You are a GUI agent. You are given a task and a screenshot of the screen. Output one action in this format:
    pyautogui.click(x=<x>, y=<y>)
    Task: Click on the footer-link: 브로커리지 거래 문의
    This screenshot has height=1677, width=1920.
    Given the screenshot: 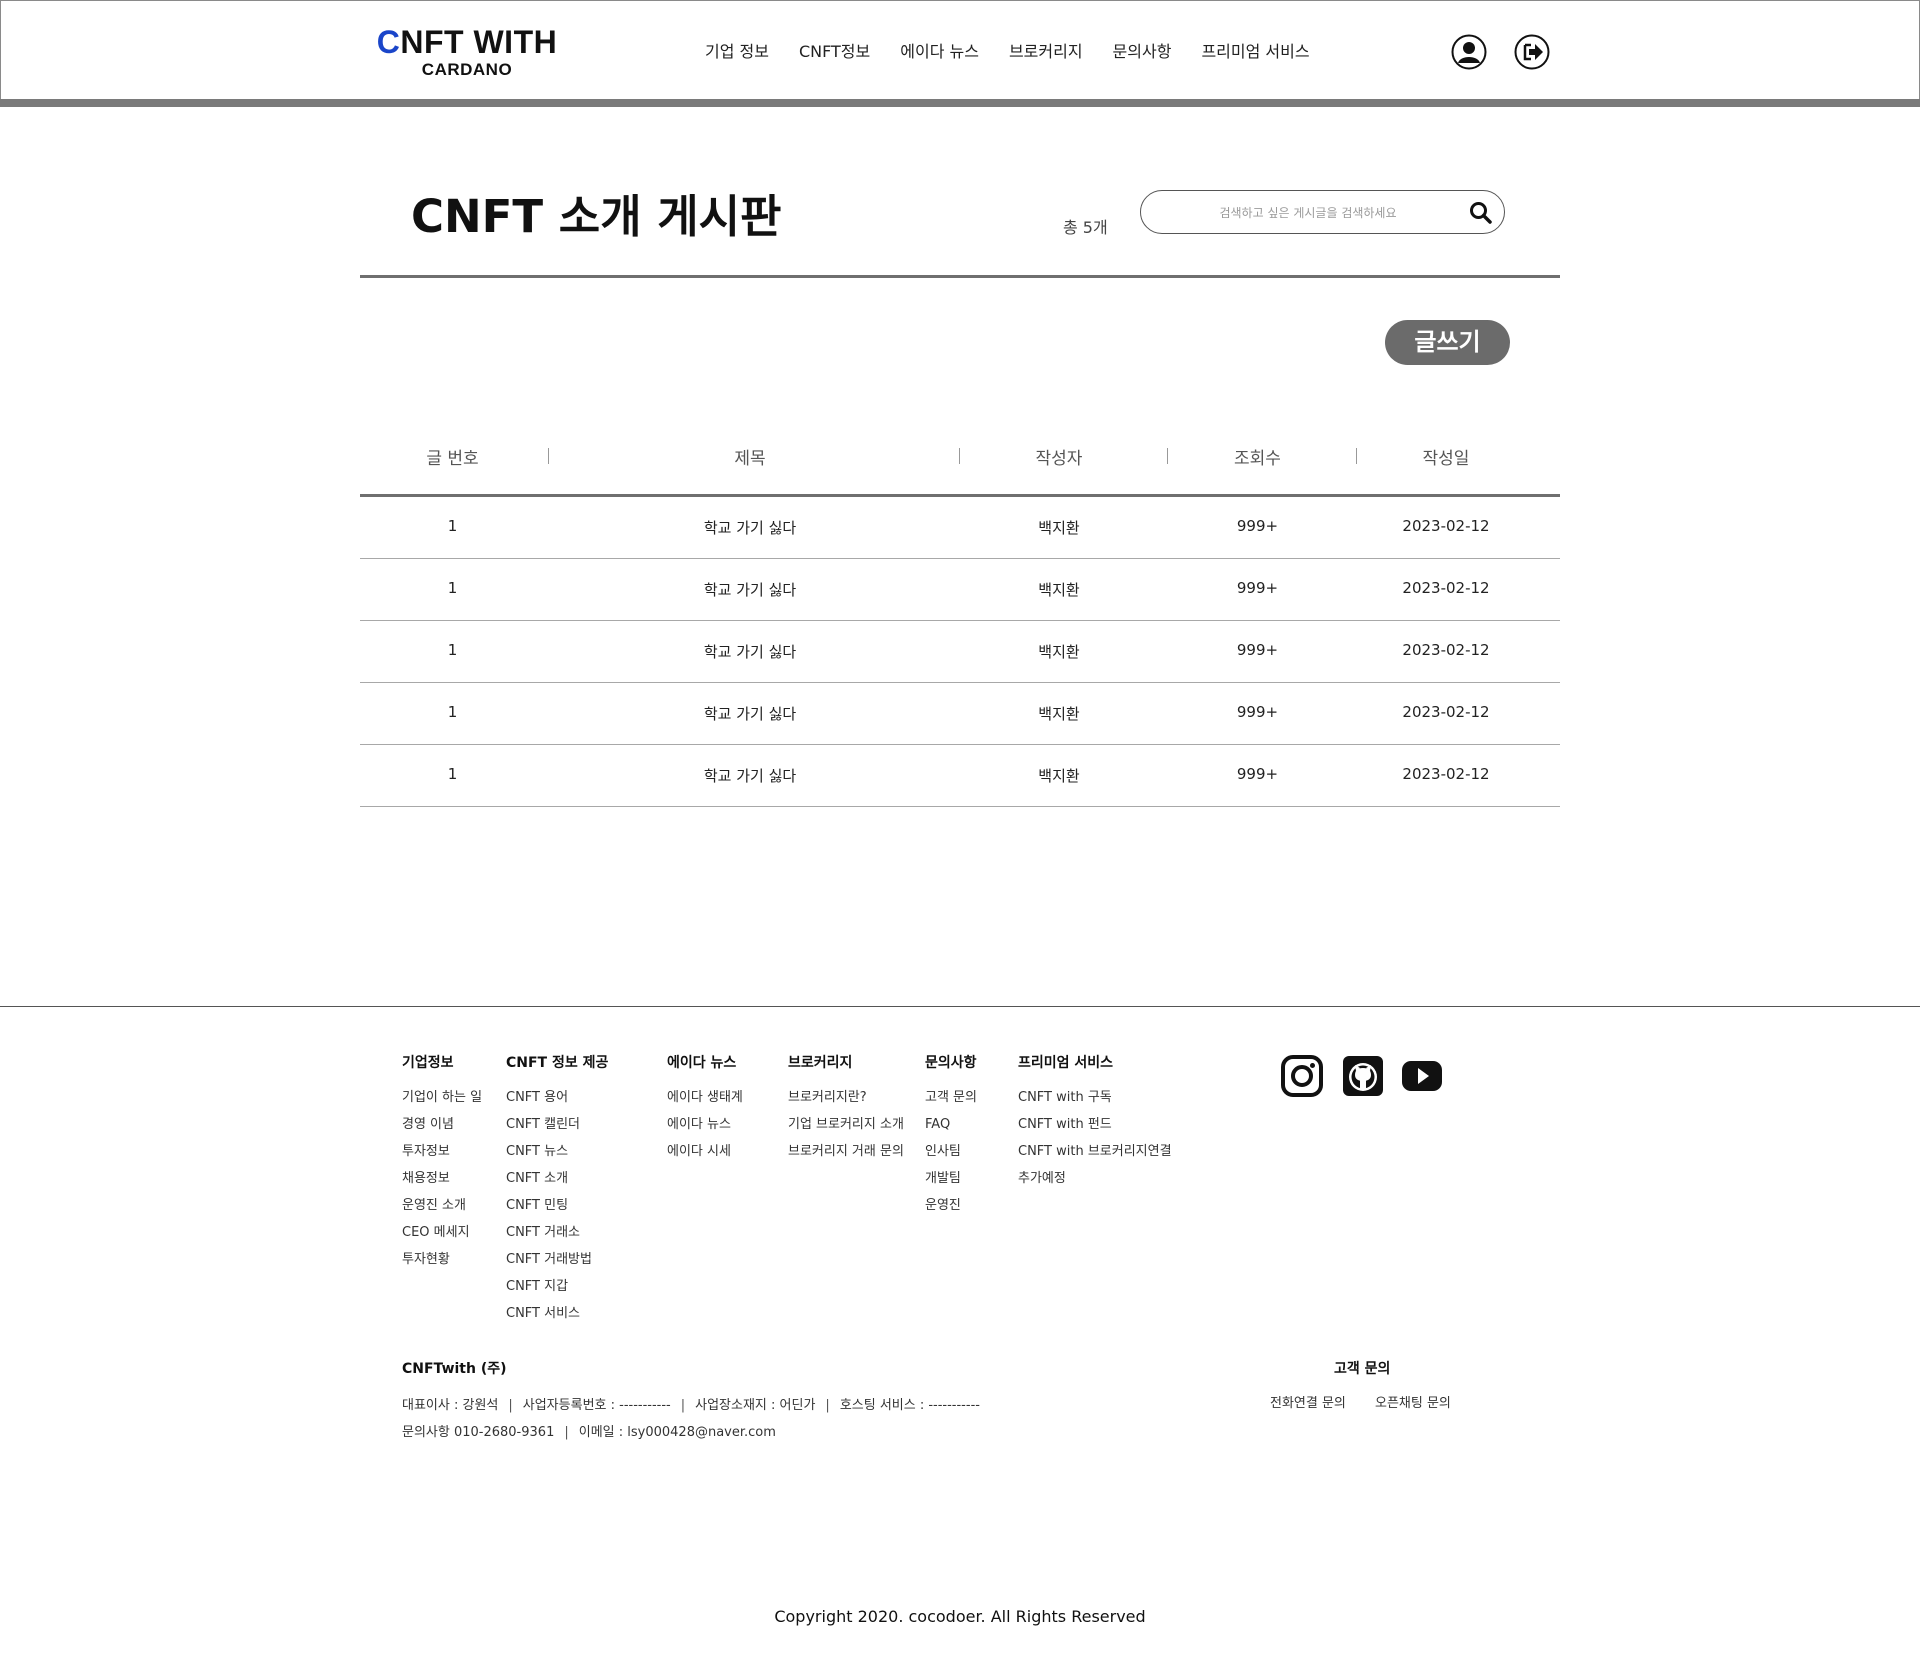 What is the action you would take?
    pyautogui.click(x=846, y=1151)
    